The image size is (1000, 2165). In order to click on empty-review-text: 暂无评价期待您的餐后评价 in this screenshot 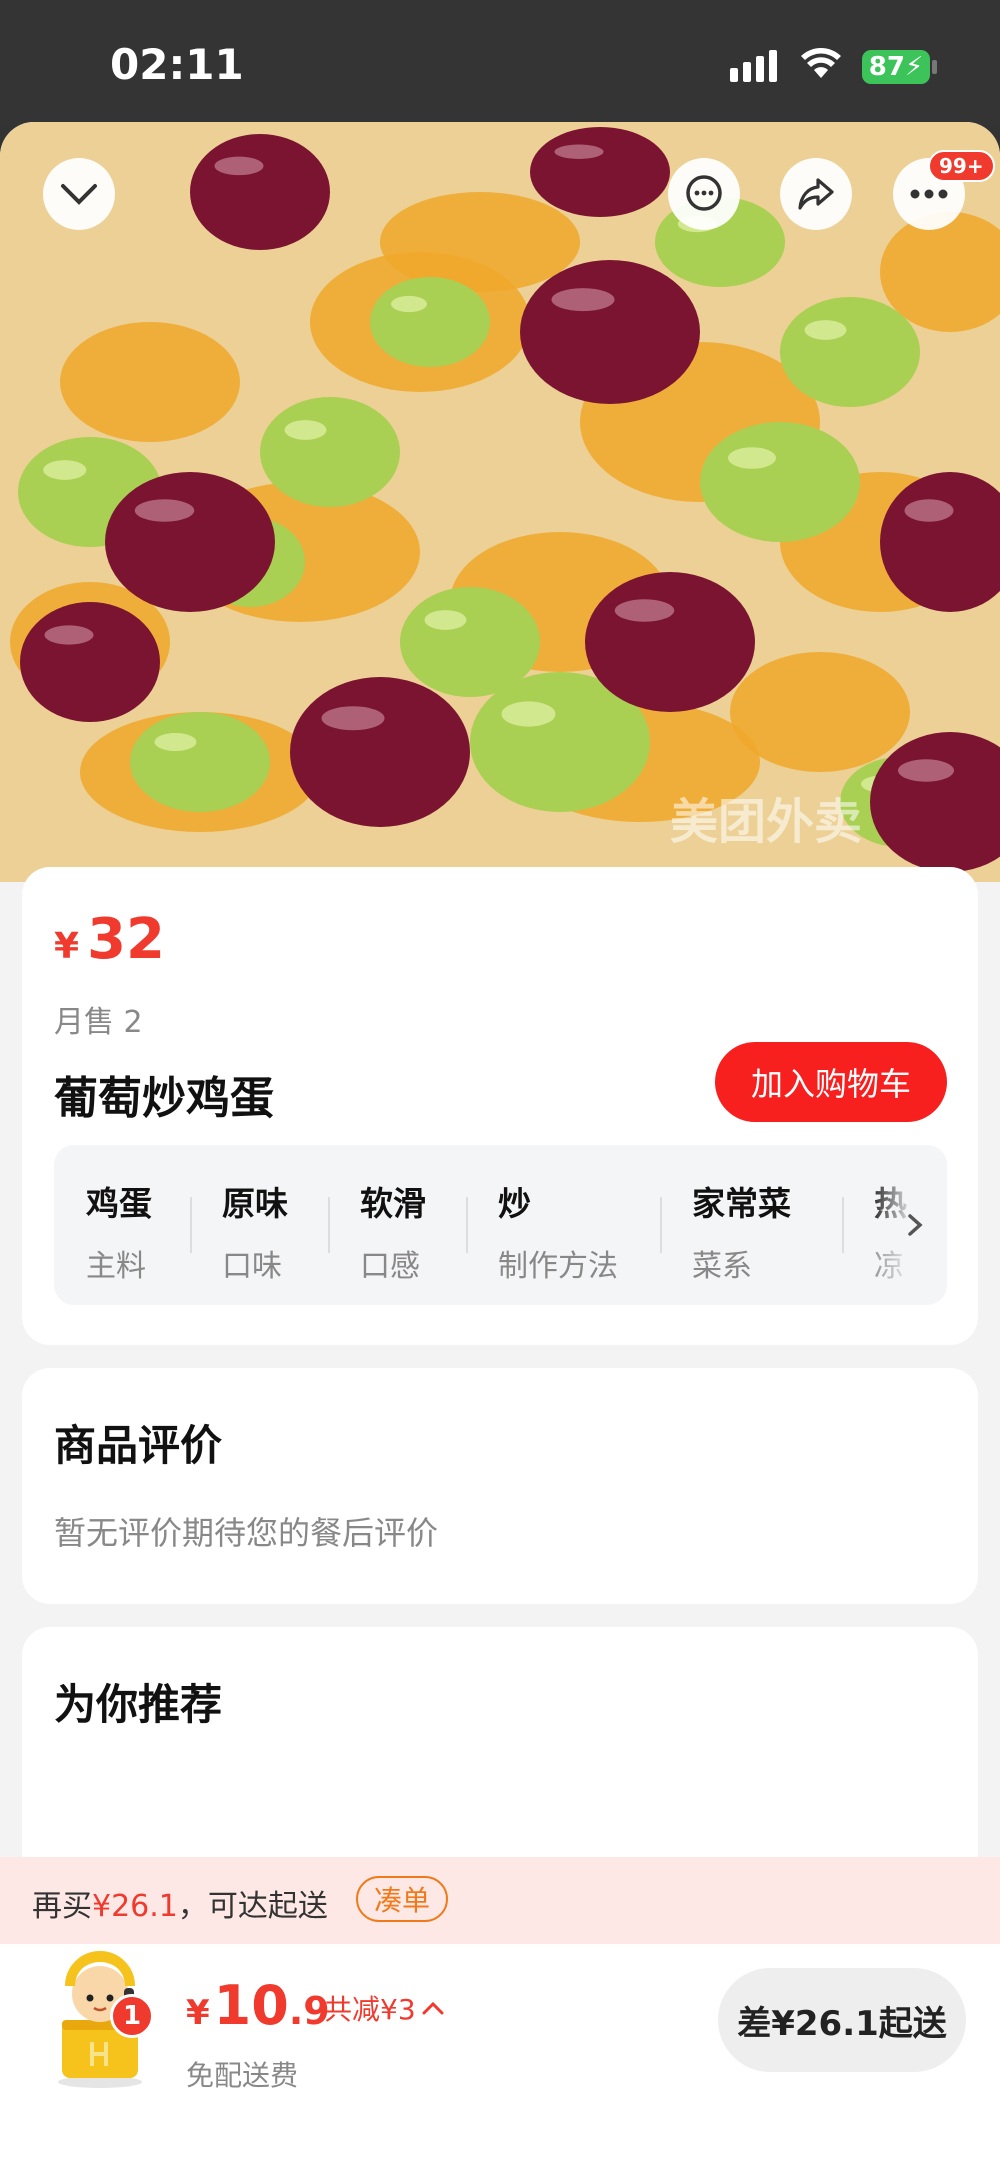, I will do `click(246, 1533)`.